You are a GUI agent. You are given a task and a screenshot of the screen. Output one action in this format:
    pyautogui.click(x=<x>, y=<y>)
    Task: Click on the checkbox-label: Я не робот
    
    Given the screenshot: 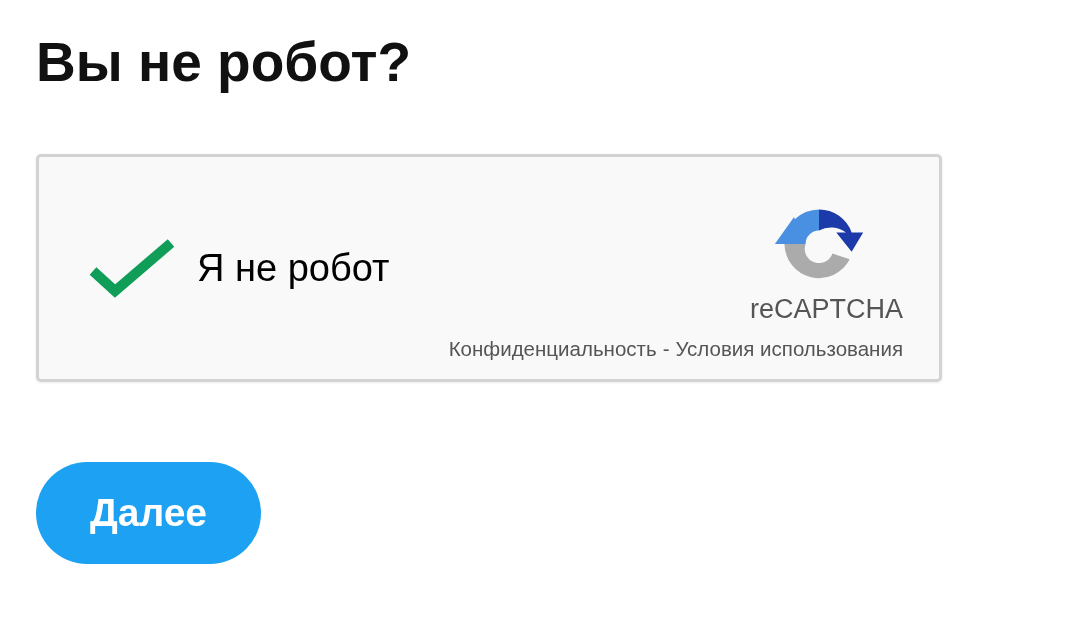 What is the action you would take?
    pyautogui.click(x=293, y=268)
    